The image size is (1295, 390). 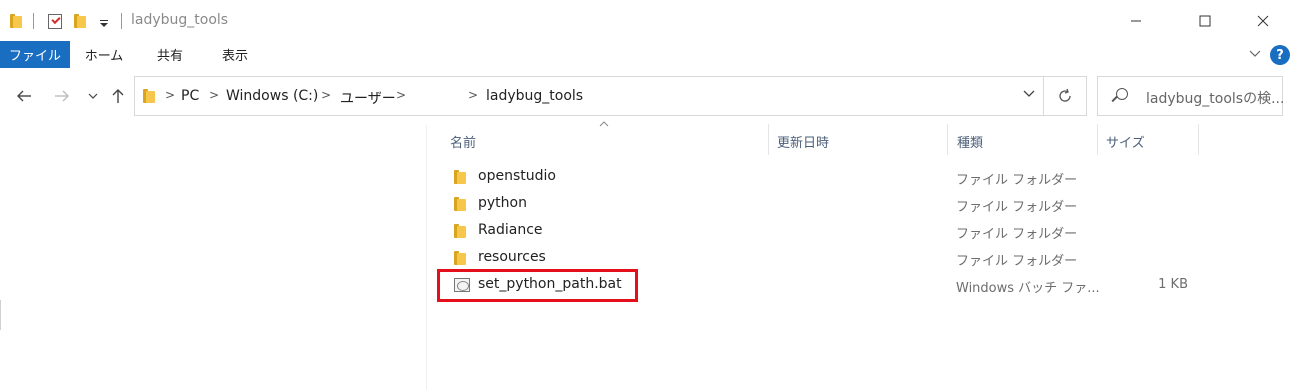 I want to click on refresh-button, so click(x=1065, y=96).